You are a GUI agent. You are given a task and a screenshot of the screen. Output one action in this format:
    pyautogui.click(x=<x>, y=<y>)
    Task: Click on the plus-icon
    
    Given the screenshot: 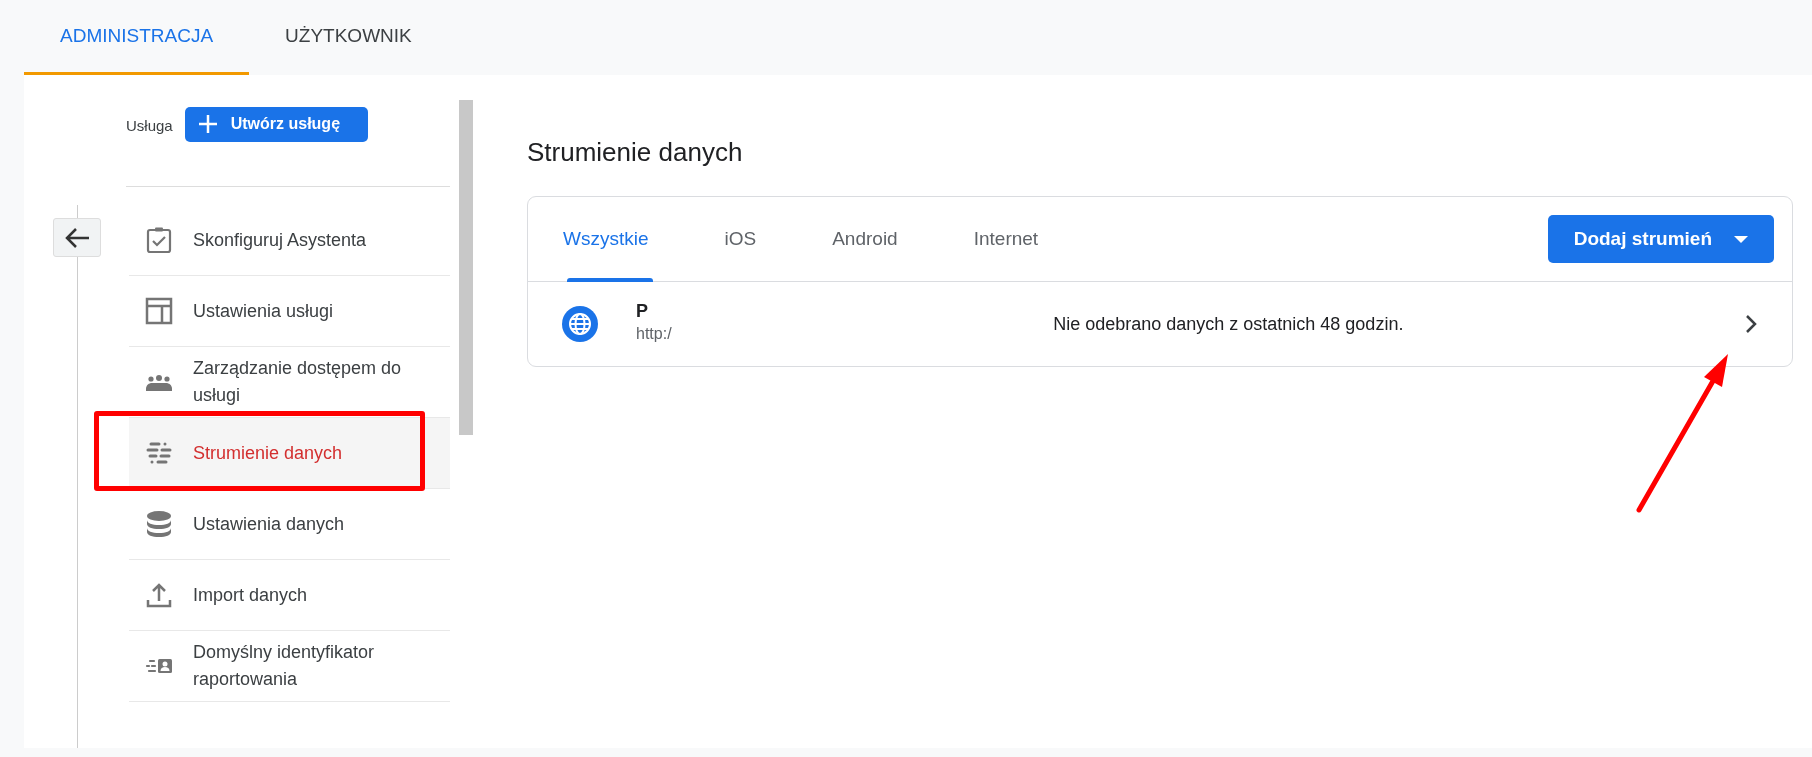 What is the action you would take?
    pyautogui.click(x=207, y=124)
    